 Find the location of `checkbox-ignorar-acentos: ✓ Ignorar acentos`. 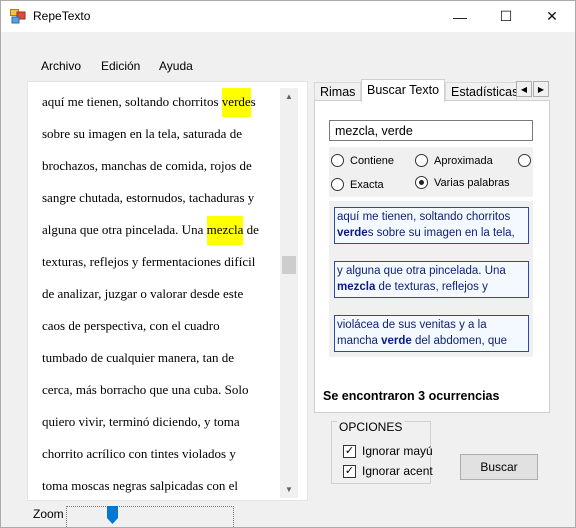

checkbox-ignorar-acentos: ✓ Ignorar acentos is located at coordinates (388, 471).